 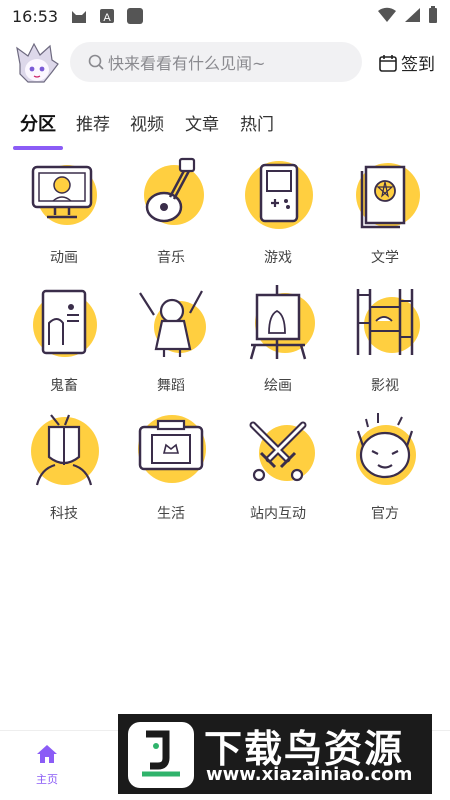 What do you see at coordinates (171, 514) in the screenshot?
I see `category-label: 生活` at bounding box center [171, 514].